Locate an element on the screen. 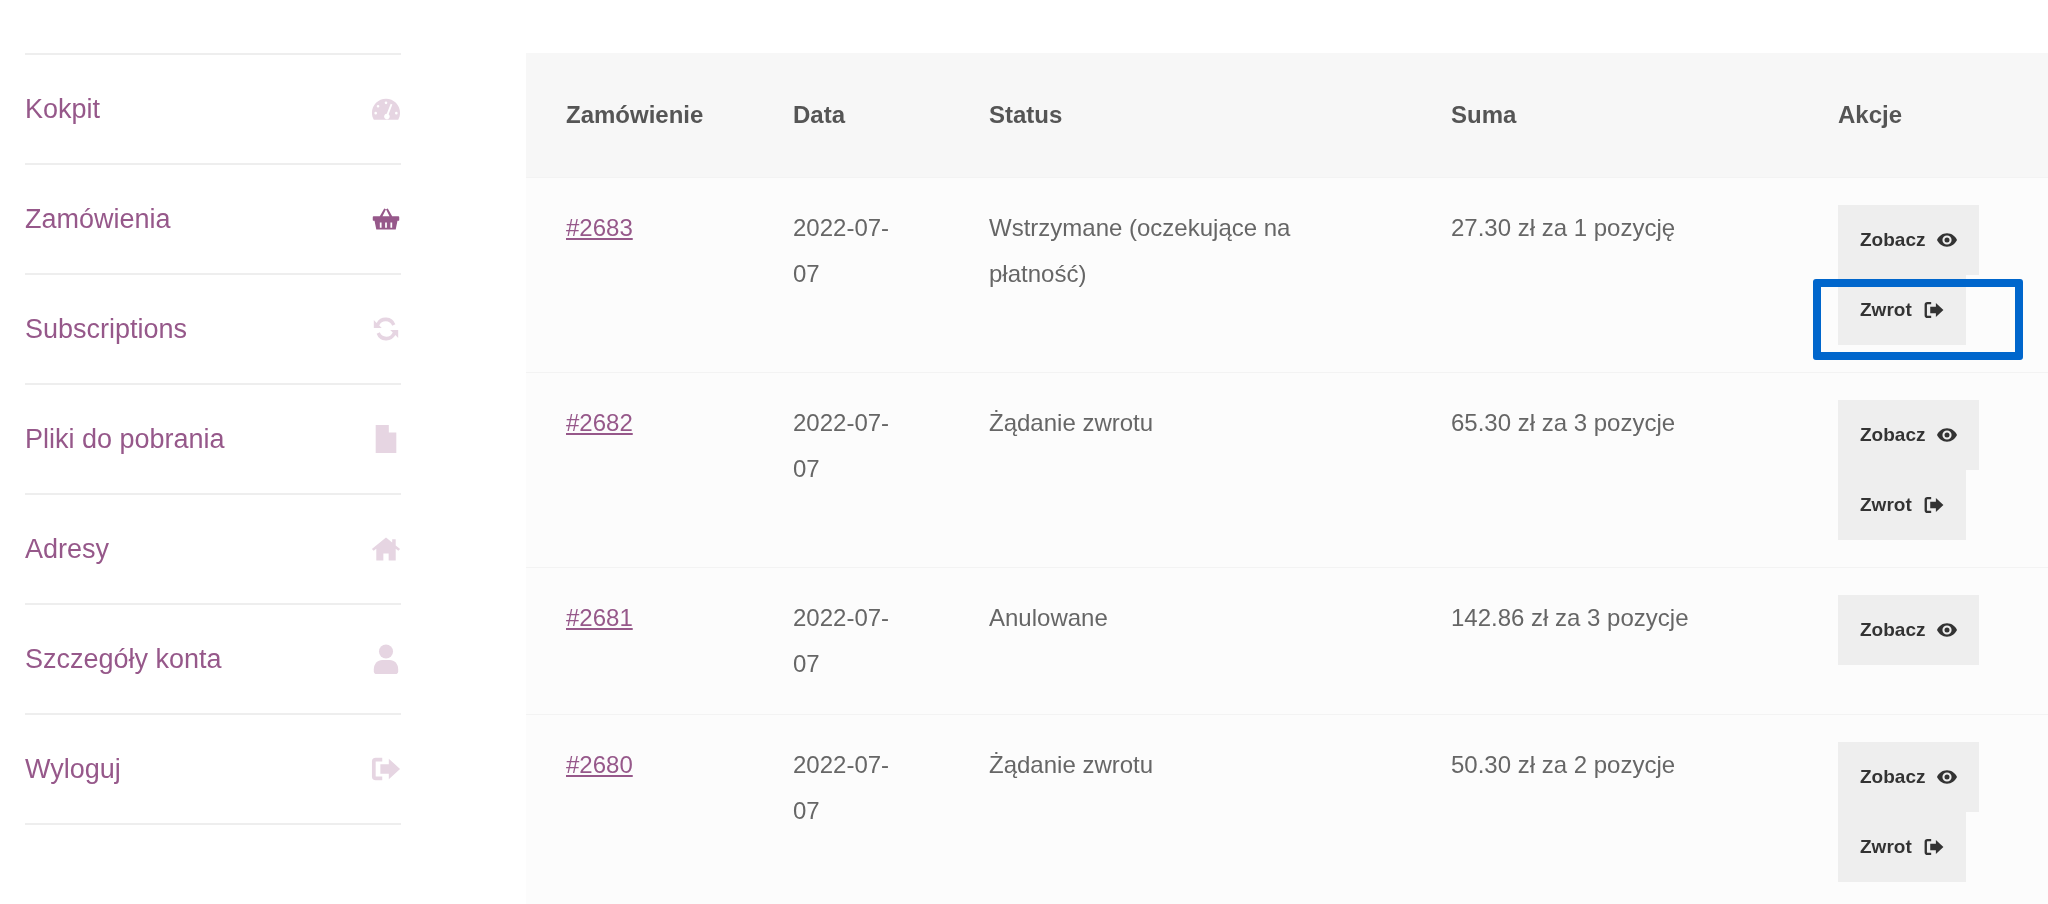  order-link: #2683 is located at coordinates (599, 227).